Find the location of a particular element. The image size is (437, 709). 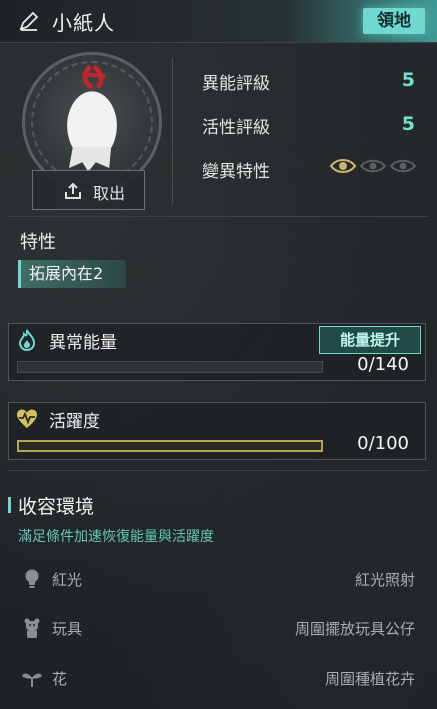

environment-item-red-light: 紅光 紅光照射 is located at coordinates (218, 580).